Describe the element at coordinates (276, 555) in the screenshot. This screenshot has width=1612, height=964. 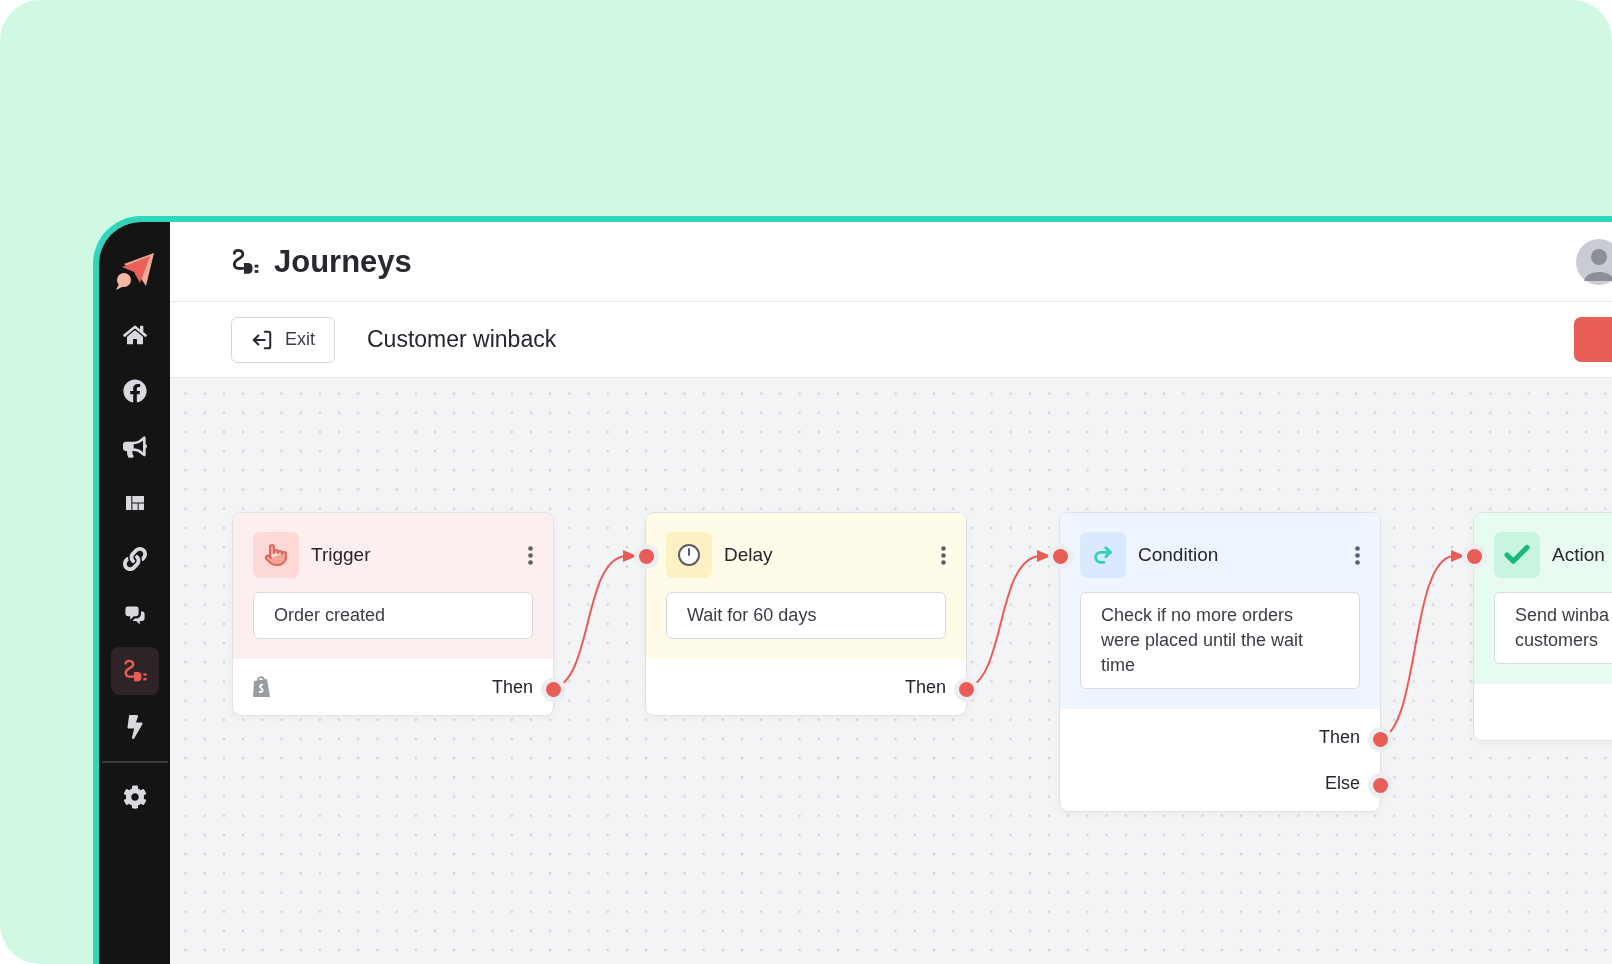
I see `pointing-hand-icon` at that location.